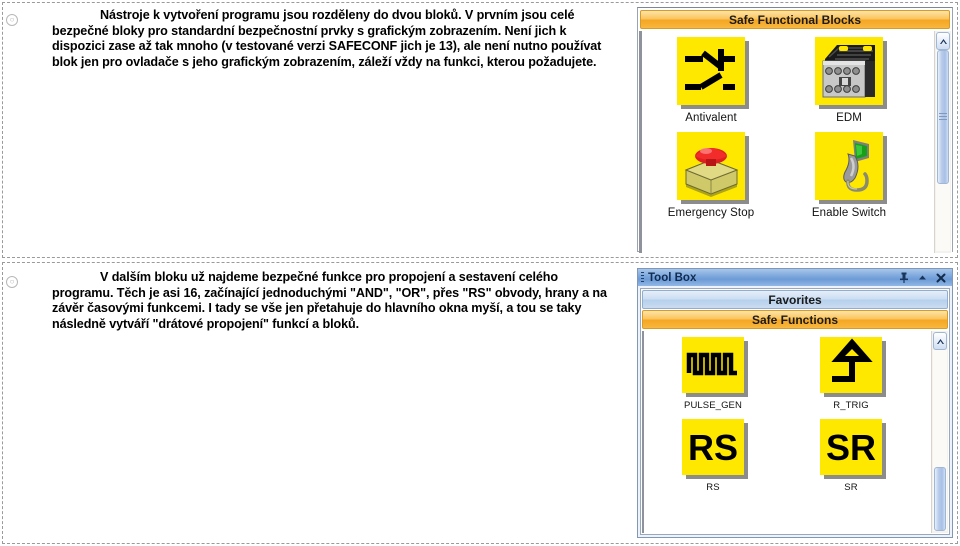  I want to click on safe-functions-icon-area: PULSE_GEN R_TRIG RS RS SR SR, so click(795, 432).